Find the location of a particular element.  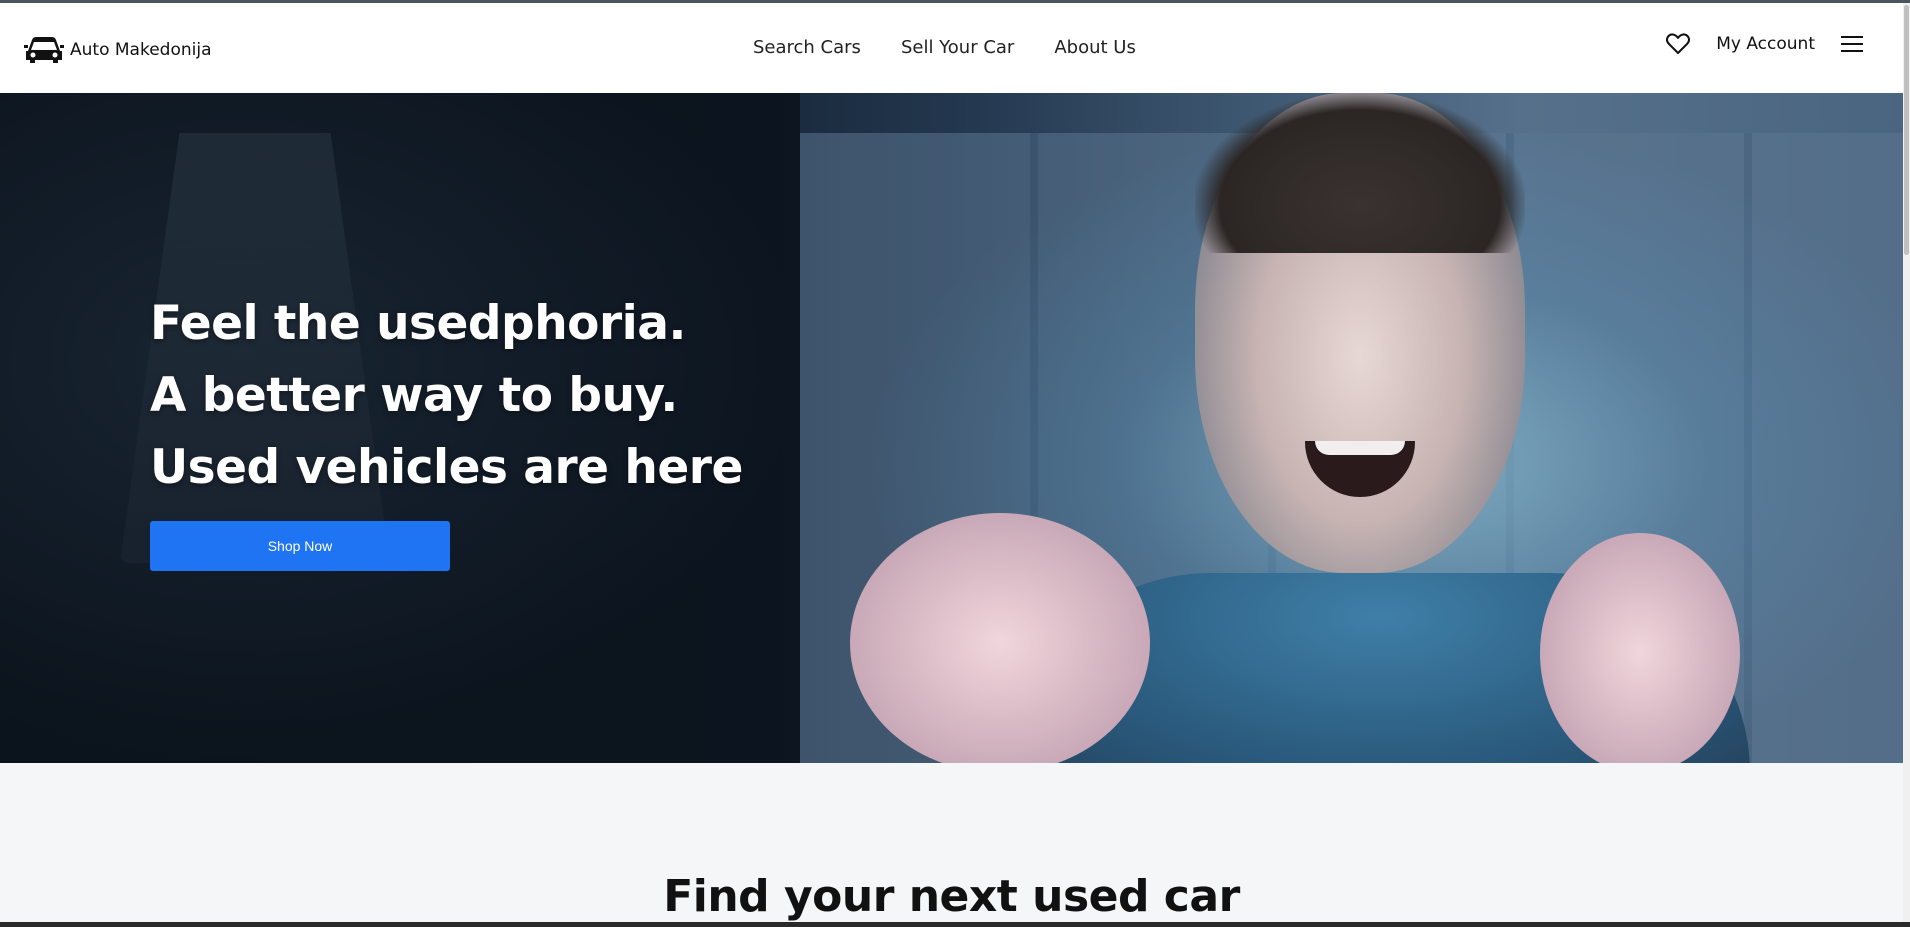

left-hand-image is located at coordinates (1000, 638).